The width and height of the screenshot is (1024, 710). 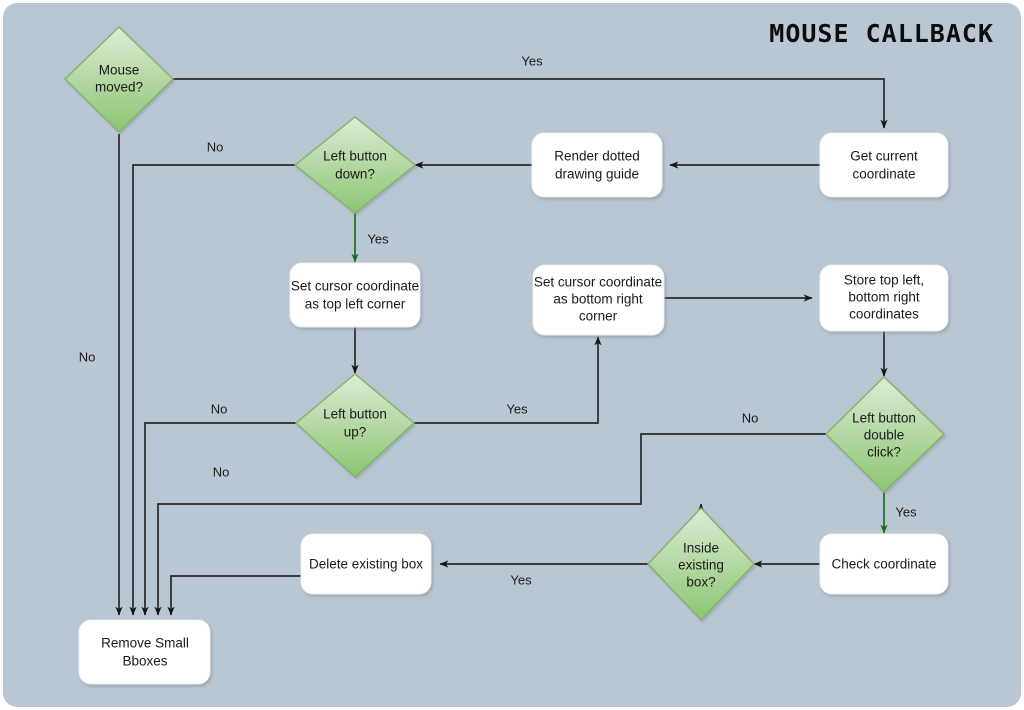 What do you see at coordinates (881, 33) in the screenshot?
I see `diagram-title: MOUSE CALLBACK` at bounding box center [881, 33].